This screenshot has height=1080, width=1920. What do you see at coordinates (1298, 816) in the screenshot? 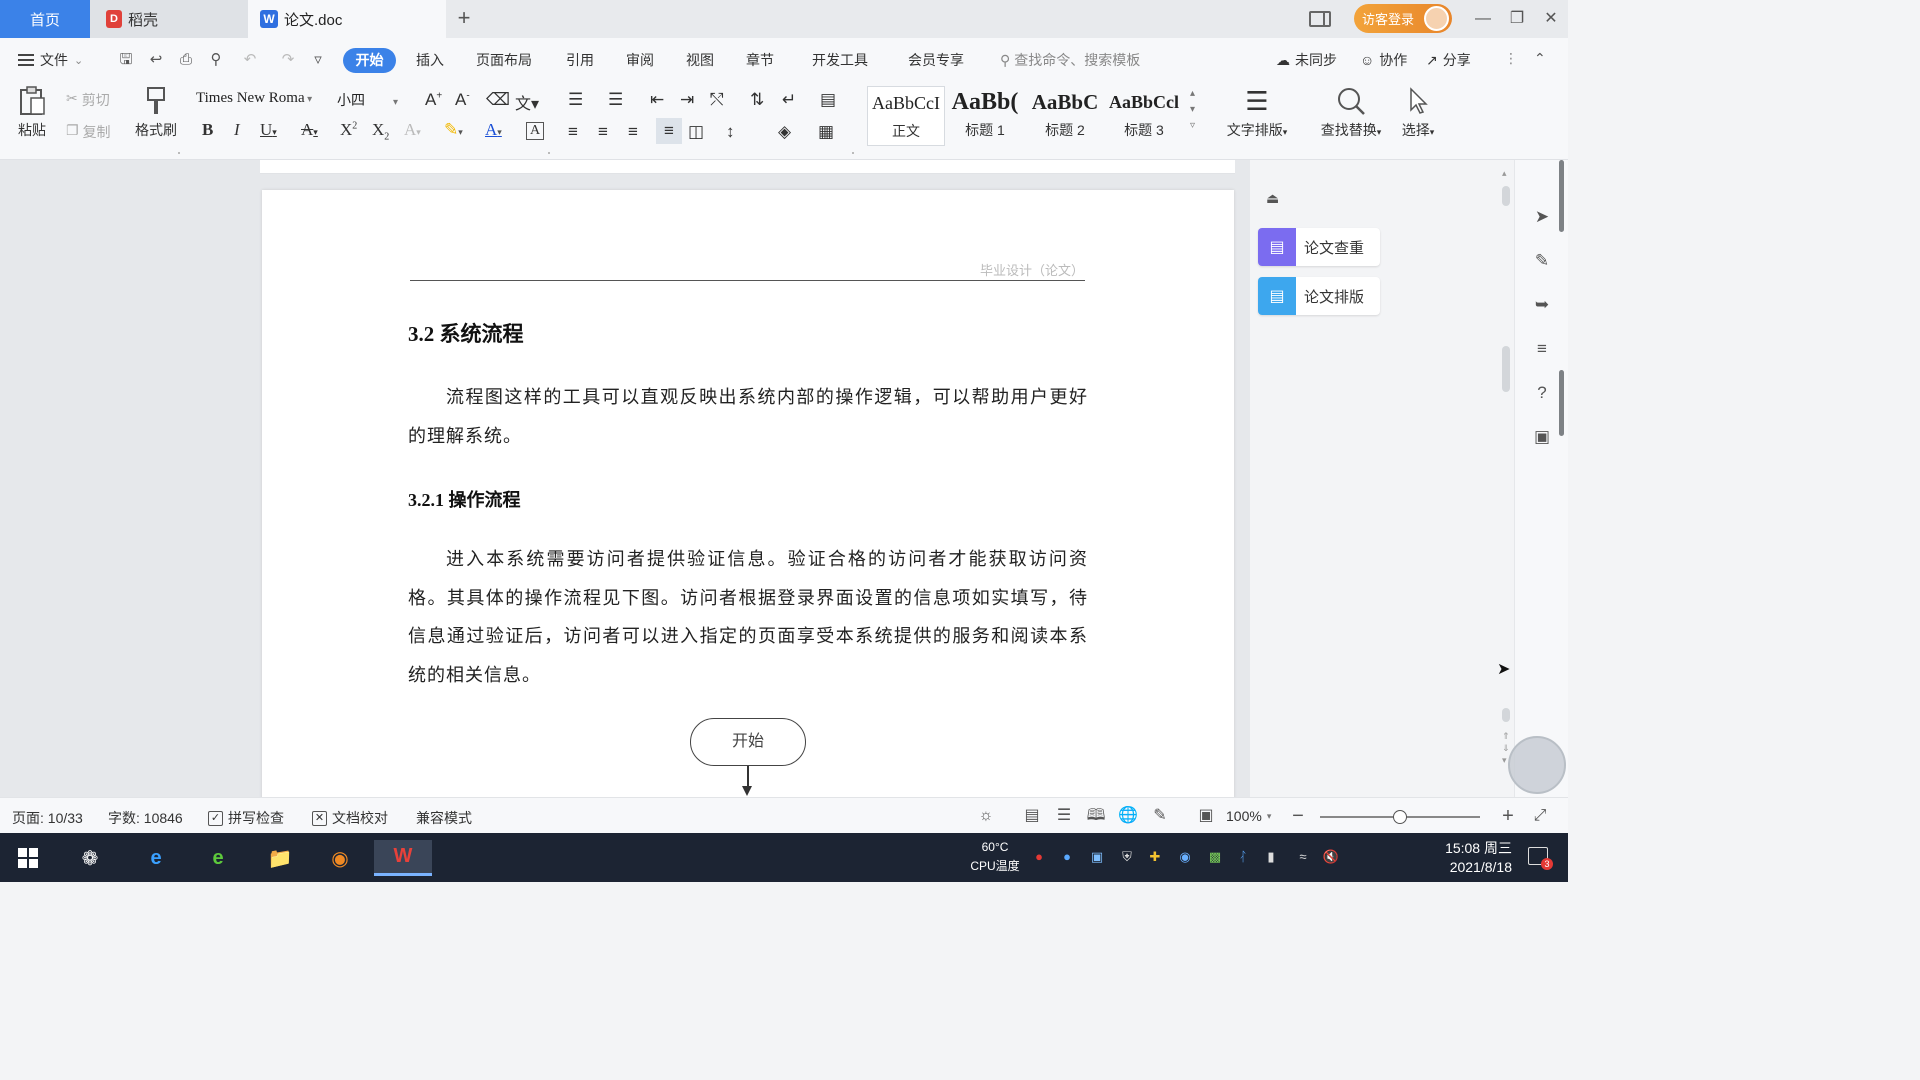
I see `zoom-out-icon: −` at bounding box center [1298, 816].